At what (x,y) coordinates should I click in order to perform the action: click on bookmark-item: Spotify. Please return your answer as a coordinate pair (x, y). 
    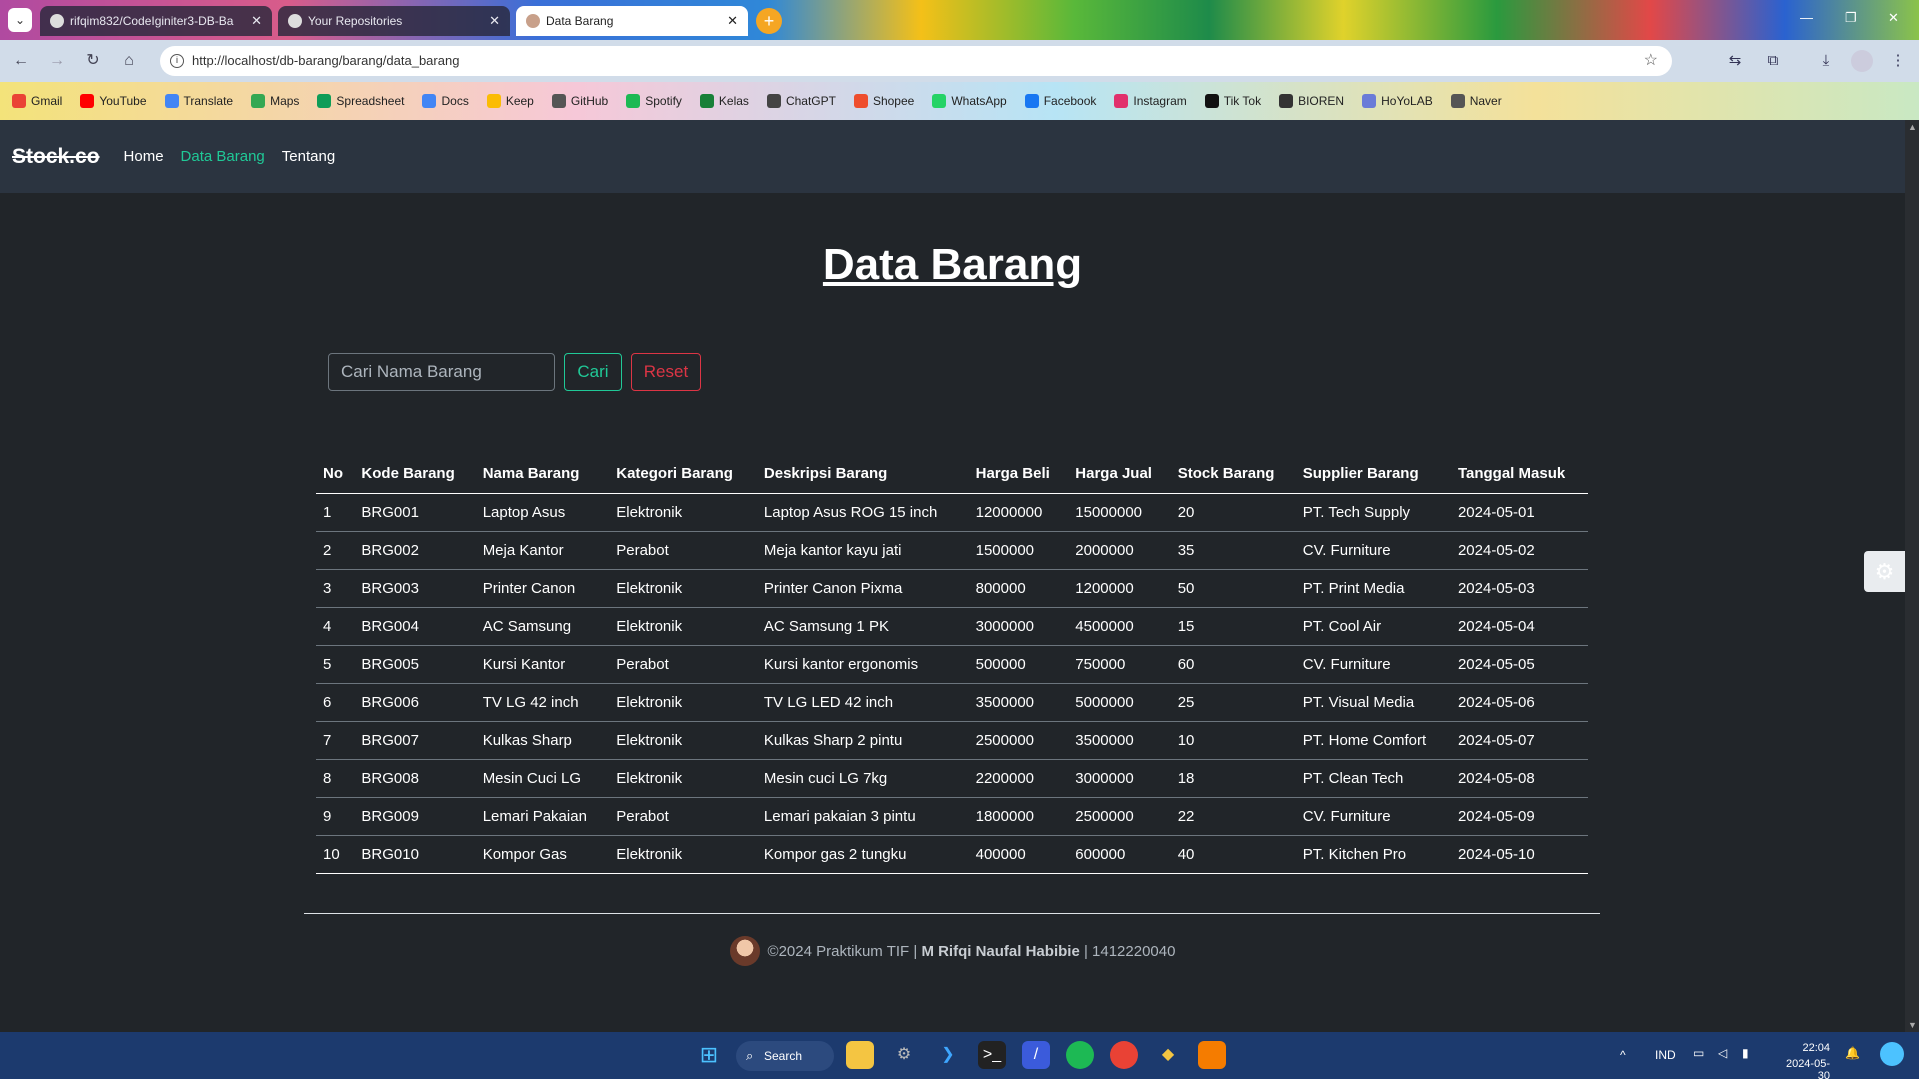
    Looking at the image, I should click on (654, 101).